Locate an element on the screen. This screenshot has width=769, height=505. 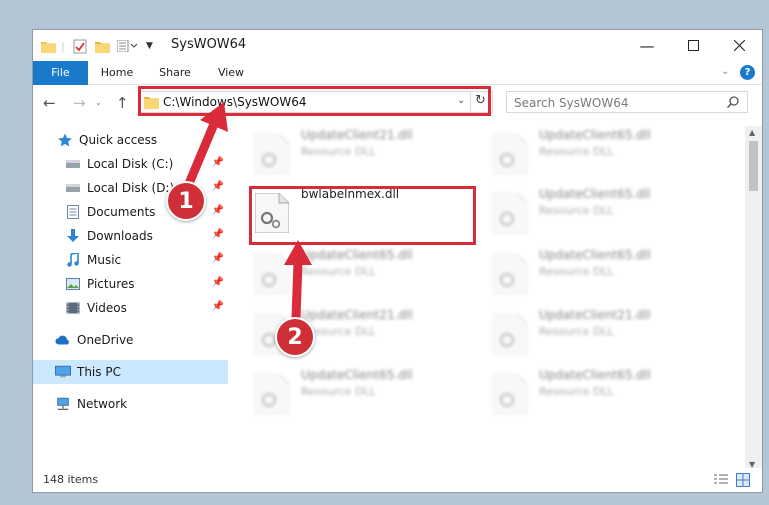
close-icon is located at coordinates (739, 45).